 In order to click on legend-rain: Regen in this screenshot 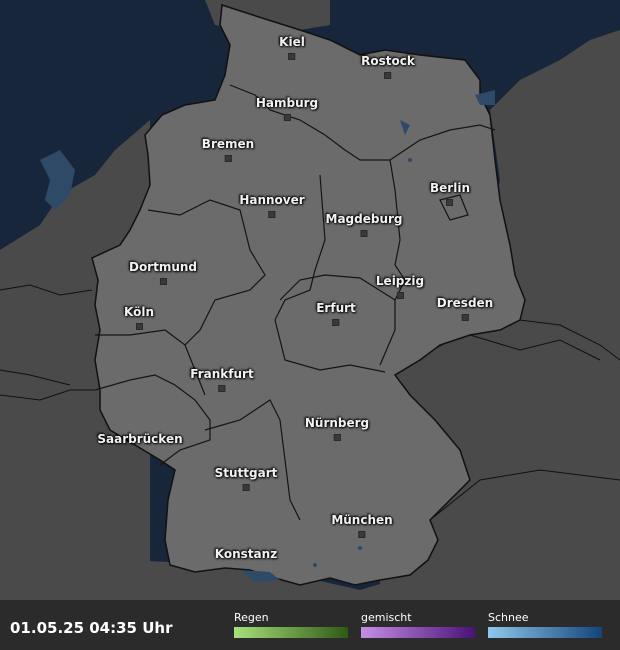, I will do `click(291, 624)`.